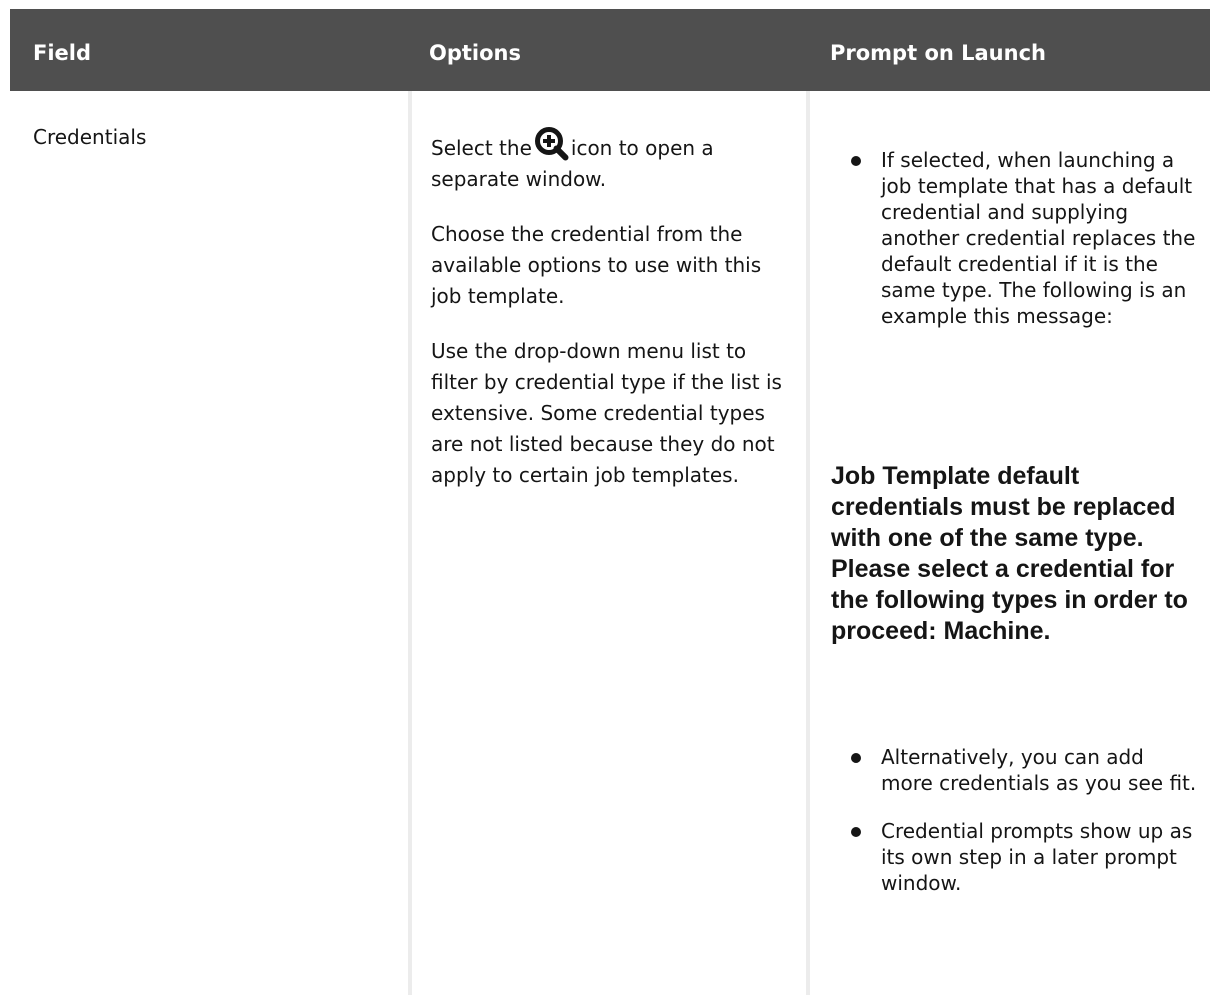 The height and width of the screenshot is (995, 1210). Describe the element at coordinates (551, 144) in the screenshot. I see `search-plus-icon` at that location.